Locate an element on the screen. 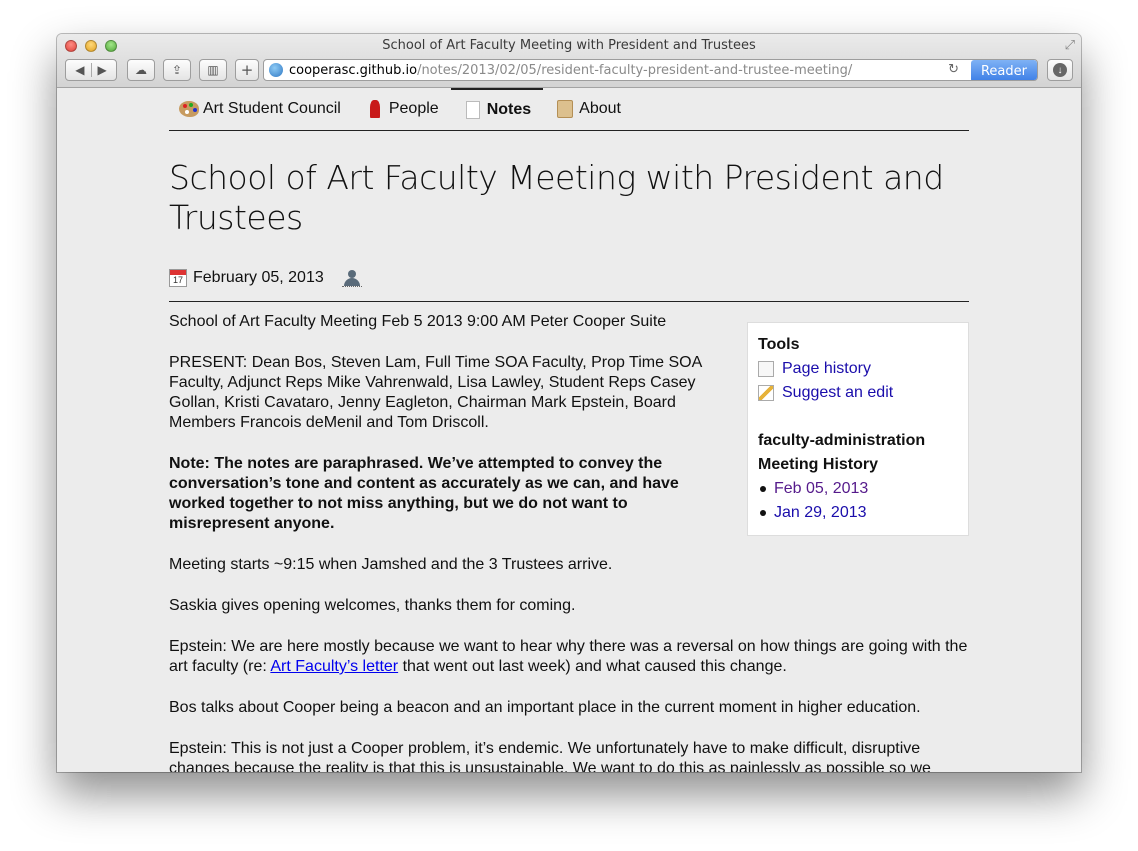  download-icon: ↓ is located at coordinates (1060, 70).